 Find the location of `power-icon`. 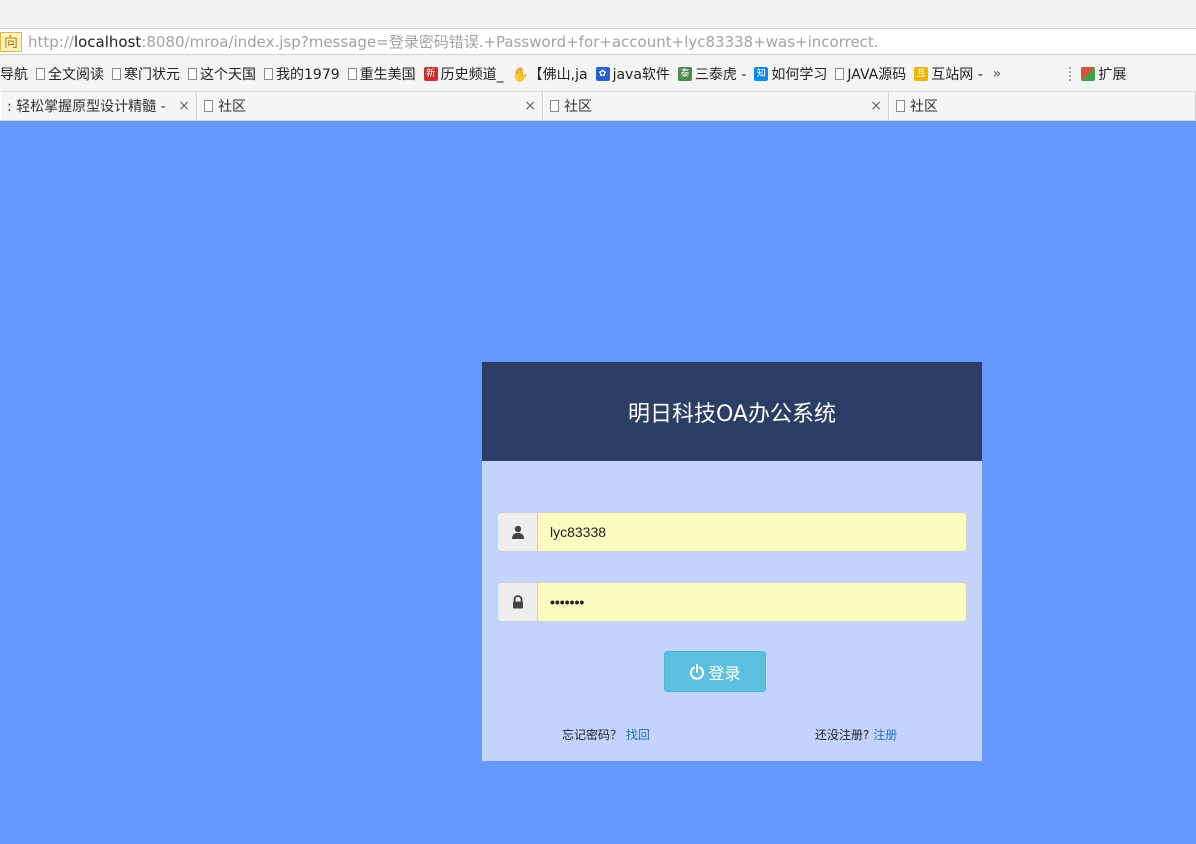

power-icon is located at coordinates (697, 671).